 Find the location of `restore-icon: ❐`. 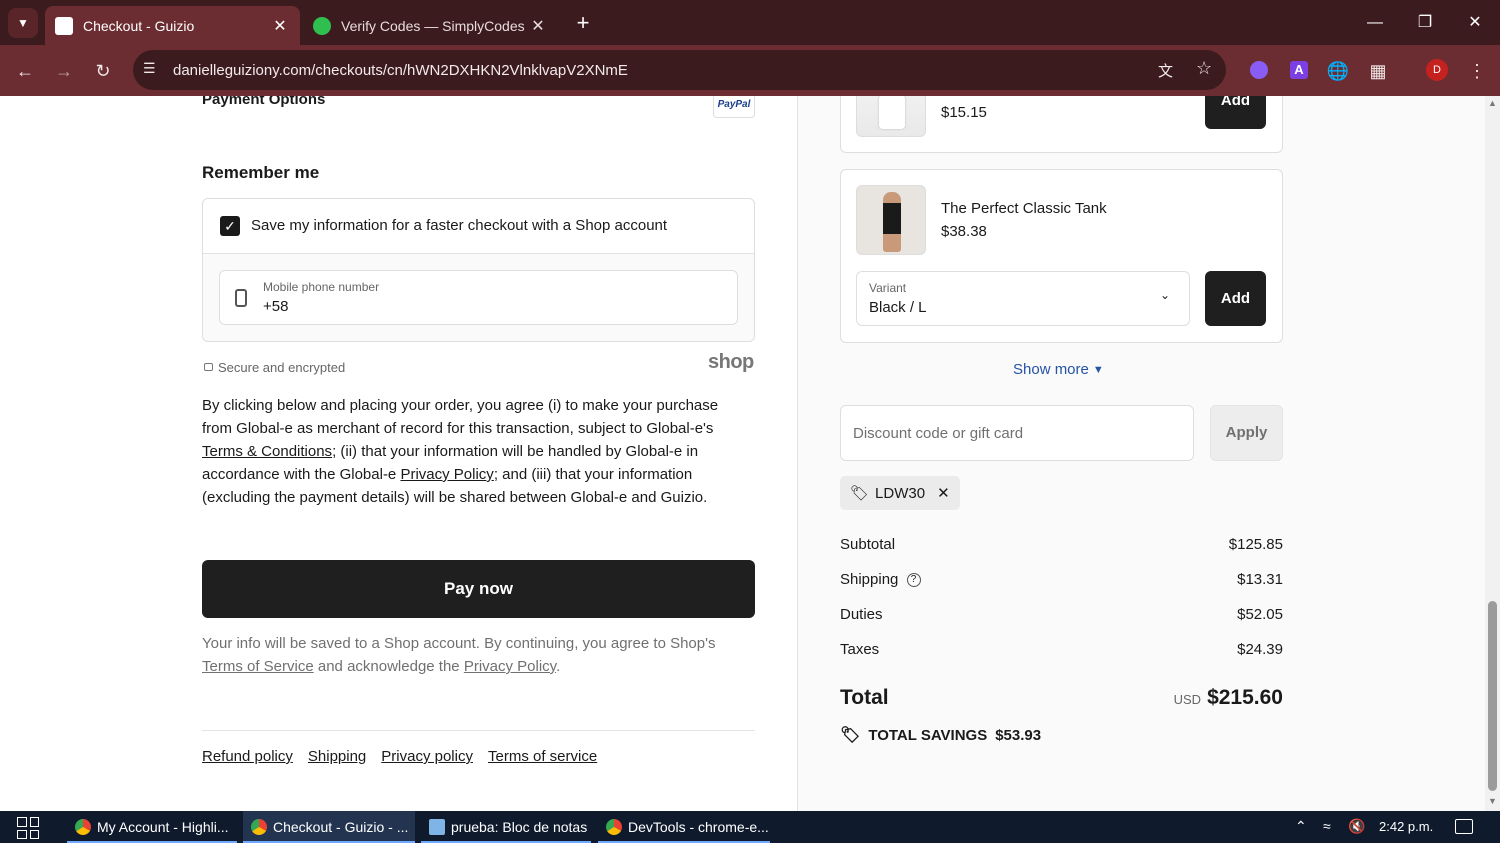

restore-icon: ❐ is located at coordinates (1425, 23).